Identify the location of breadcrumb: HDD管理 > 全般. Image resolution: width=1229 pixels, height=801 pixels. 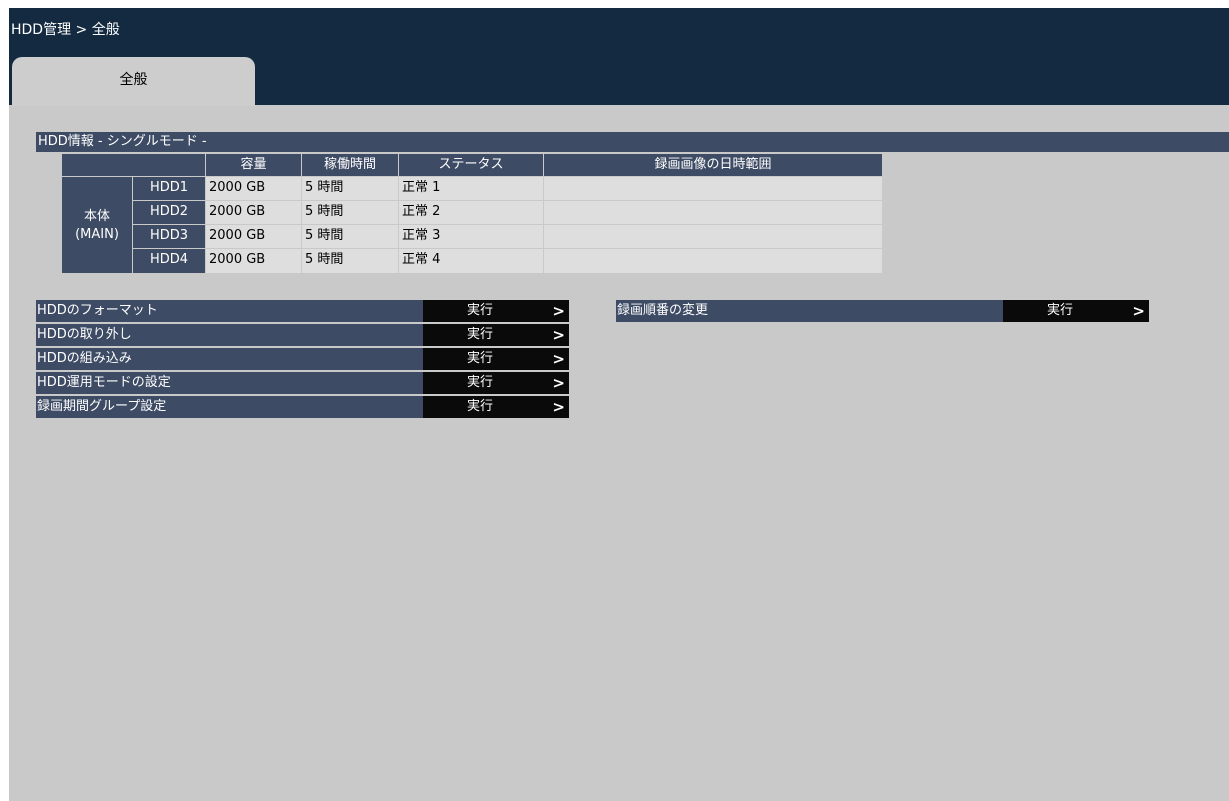
(65, 30).